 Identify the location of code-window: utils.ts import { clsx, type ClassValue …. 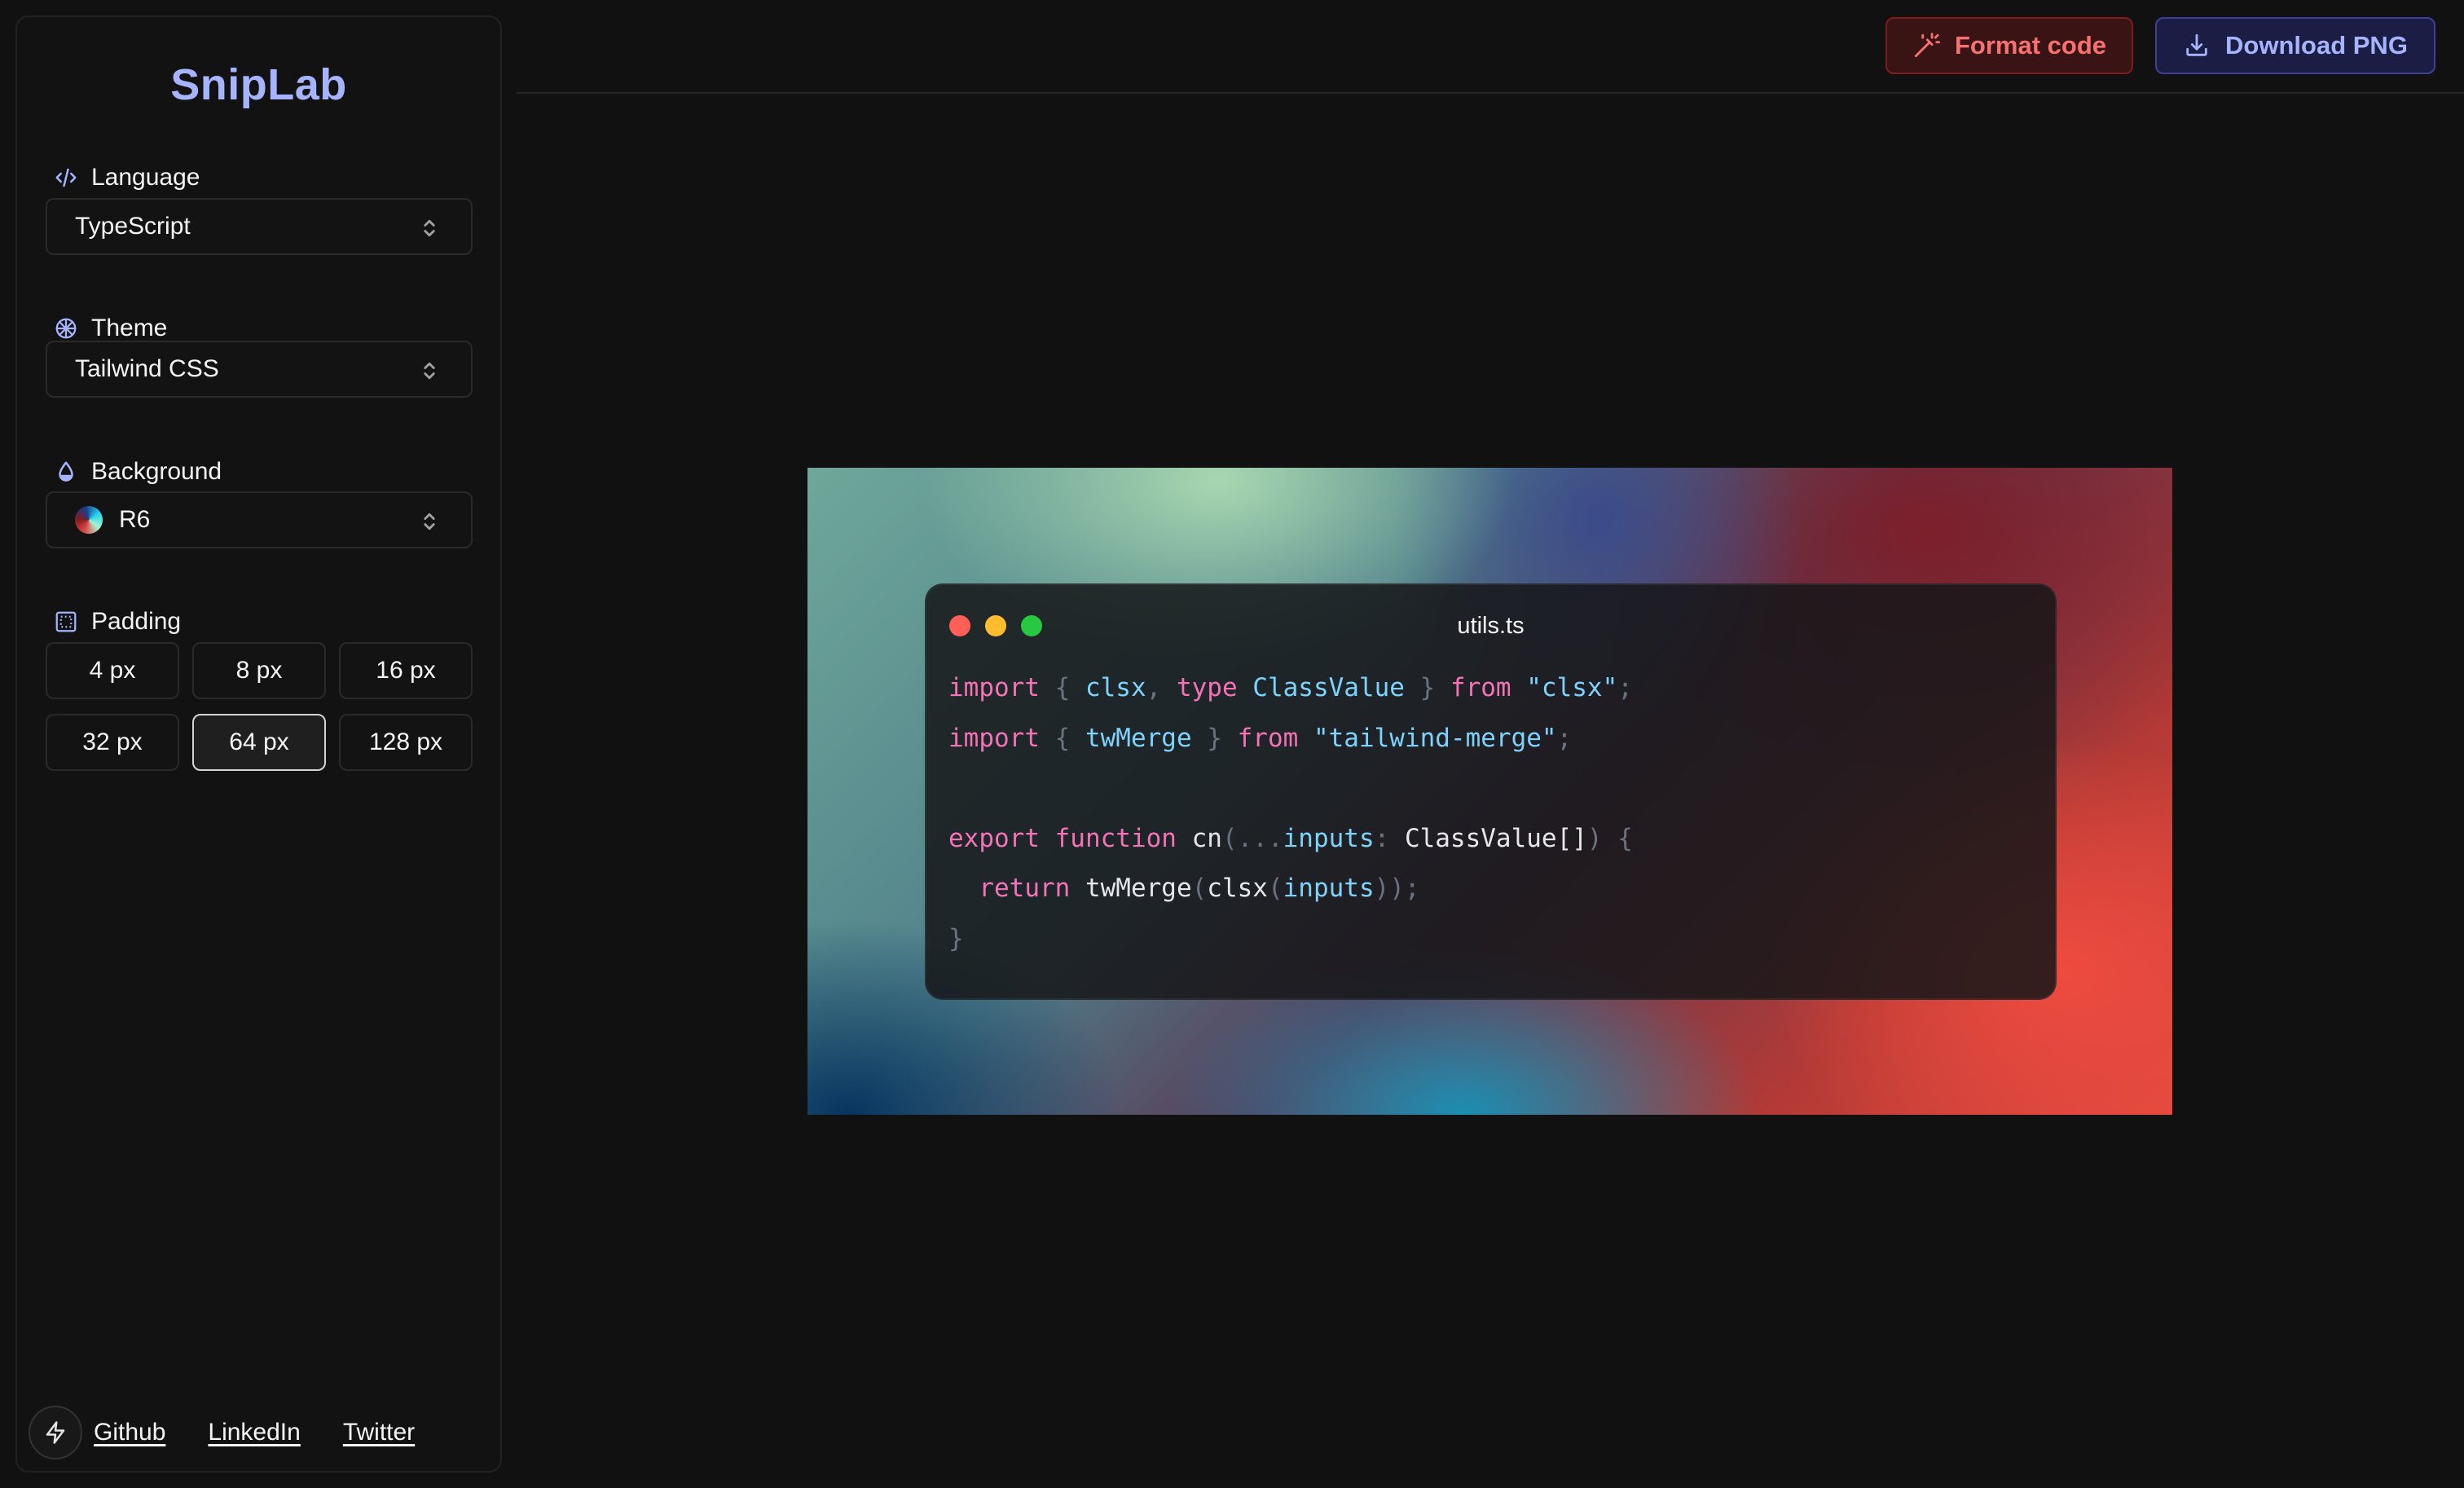
(1491, 791).